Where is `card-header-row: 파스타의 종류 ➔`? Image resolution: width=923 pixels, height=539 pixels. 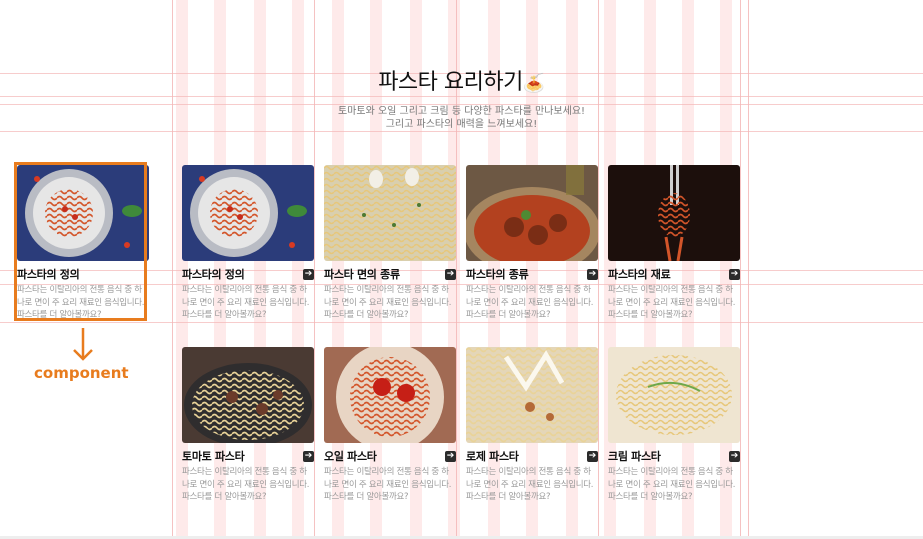 card-header-row: 파스타의 종류 ➔ is located at coordinates (532, 274).